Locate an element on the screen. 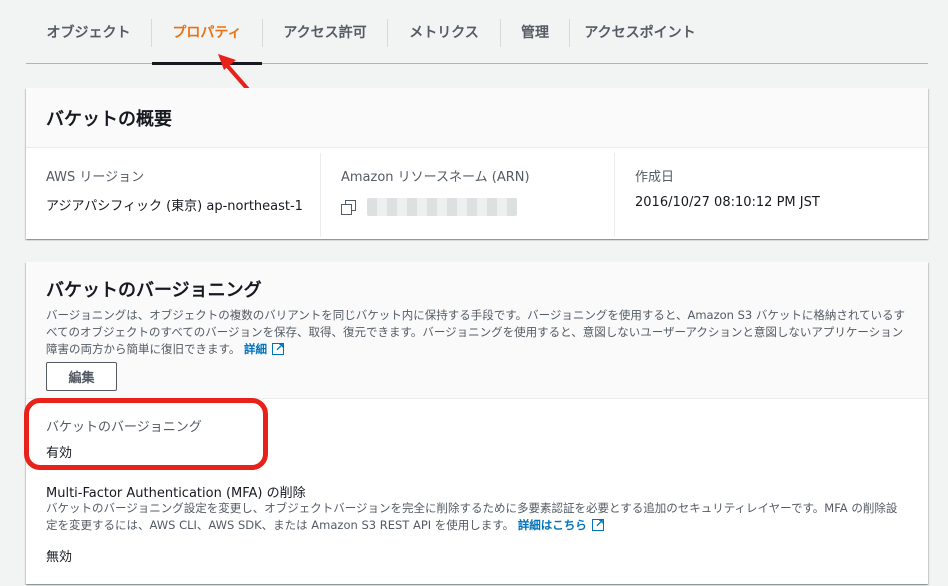 The height and width of the screenshot is (586, 948). arn-value-redacted is located at coordinates (442, 207).